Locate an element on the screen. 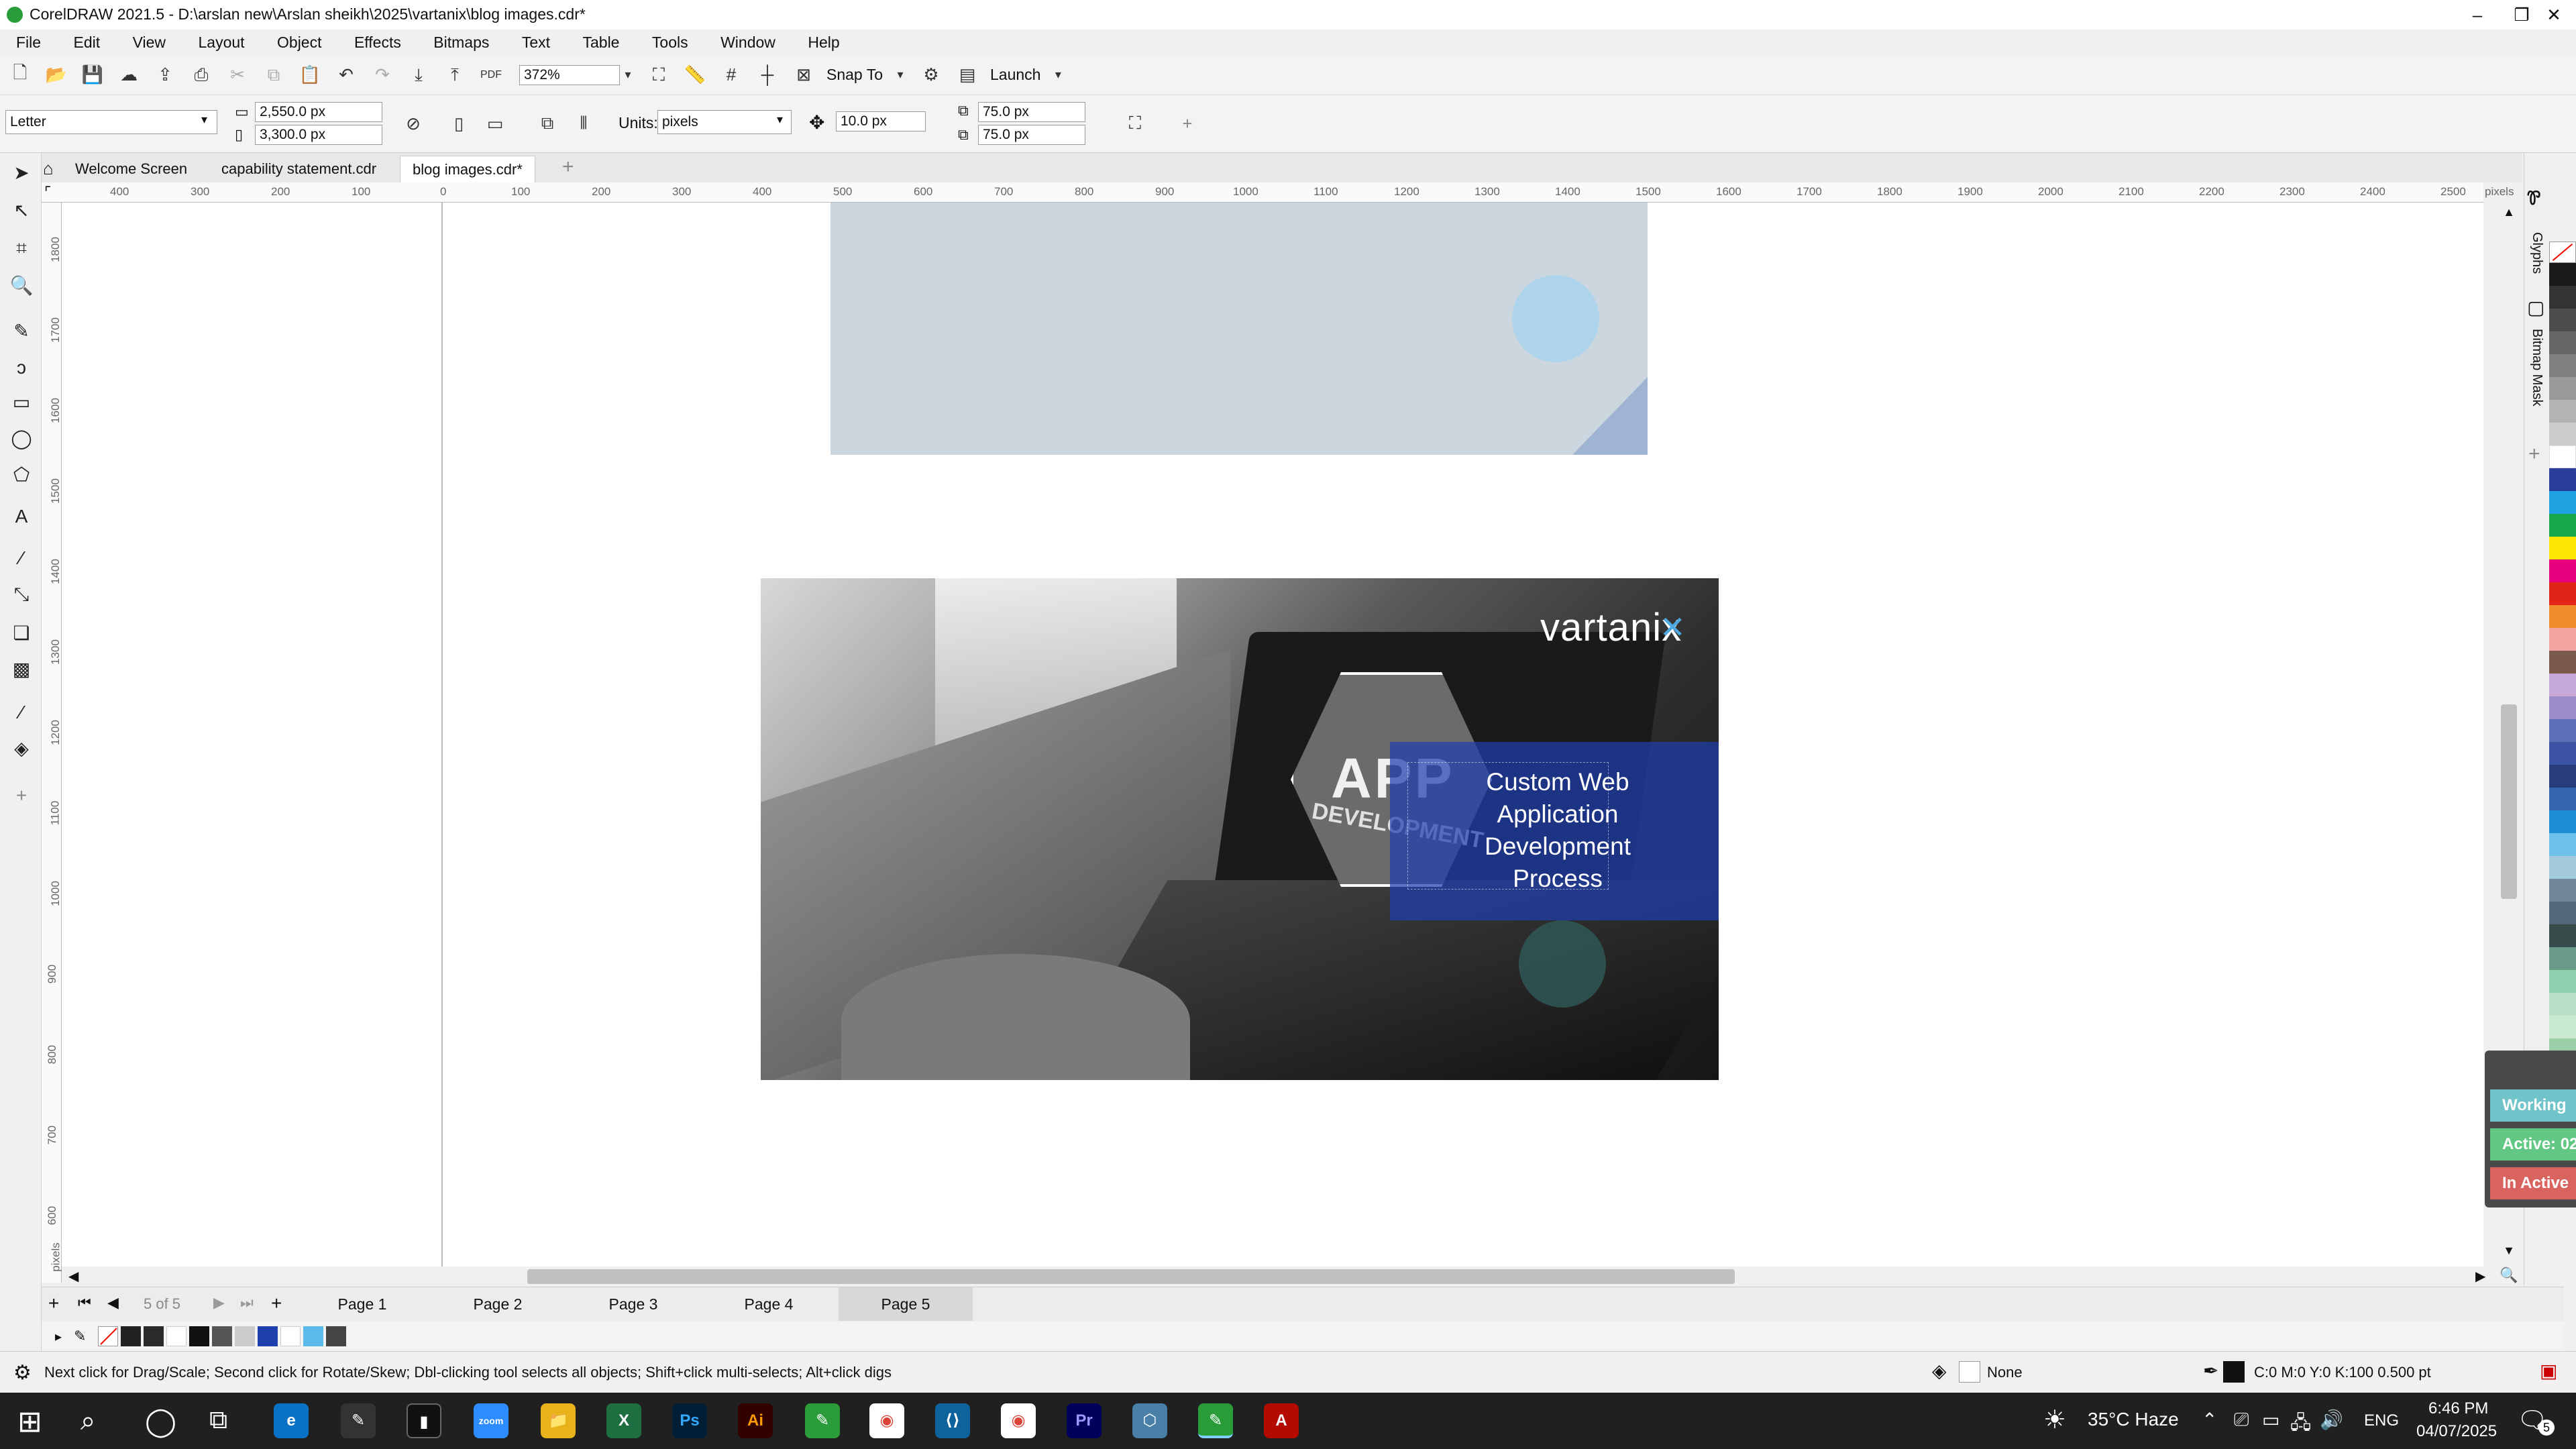  page-tab-3: Page 3 is located at coordinates (633, 1304).